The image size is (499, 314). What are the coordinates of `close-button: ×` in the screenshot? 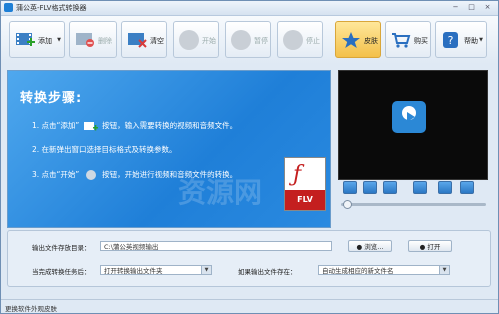 It's located at (487, 7).